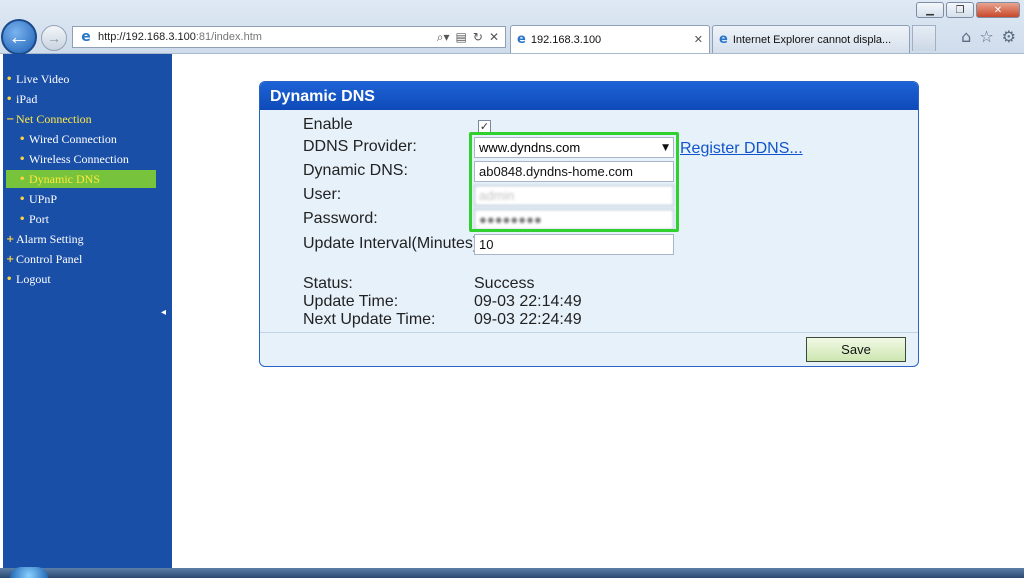 This screenshot has height=578, width=1024. What do you see at coordinates (610, 39) in the screenshot?
I see `tab-active: e 192.168.3.100 ✕` at bounding box center [610, 39].